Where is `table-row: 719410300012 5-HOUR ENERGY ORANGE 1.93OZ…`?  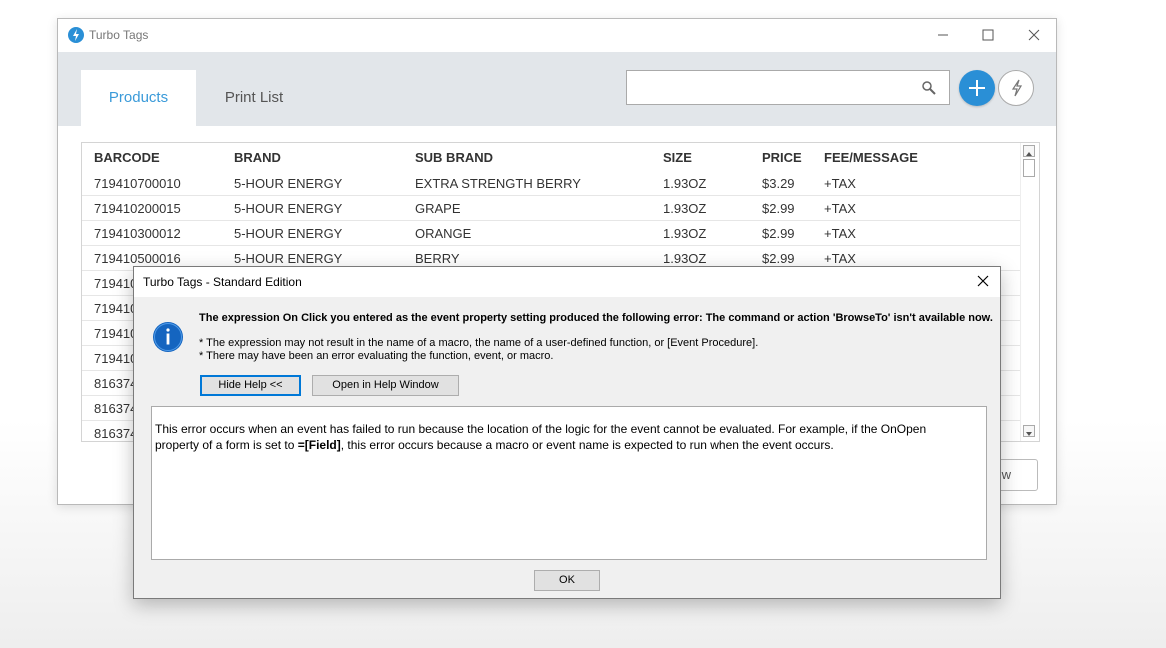 table-row: 719410300012 5-HOUR ENERGY ORANGE 1.93OZ… is located at coordinates (551, 233).